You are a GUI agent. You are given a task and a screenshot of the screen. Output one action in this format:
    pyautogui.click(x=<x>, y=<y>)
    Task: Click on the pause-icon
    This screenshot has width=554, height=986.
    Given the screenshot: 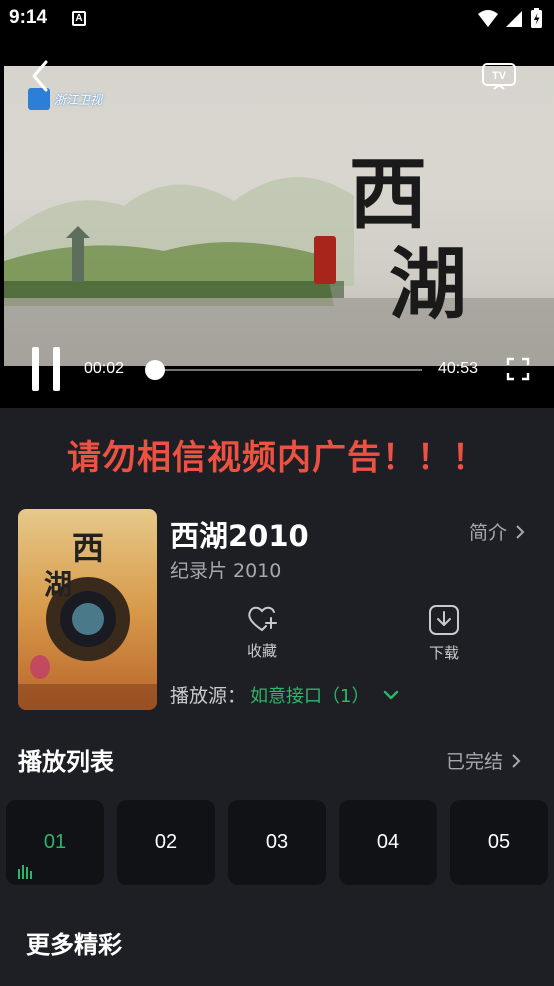 What is the action you would take?
    pyautogui.click(x=47, y=369)
    